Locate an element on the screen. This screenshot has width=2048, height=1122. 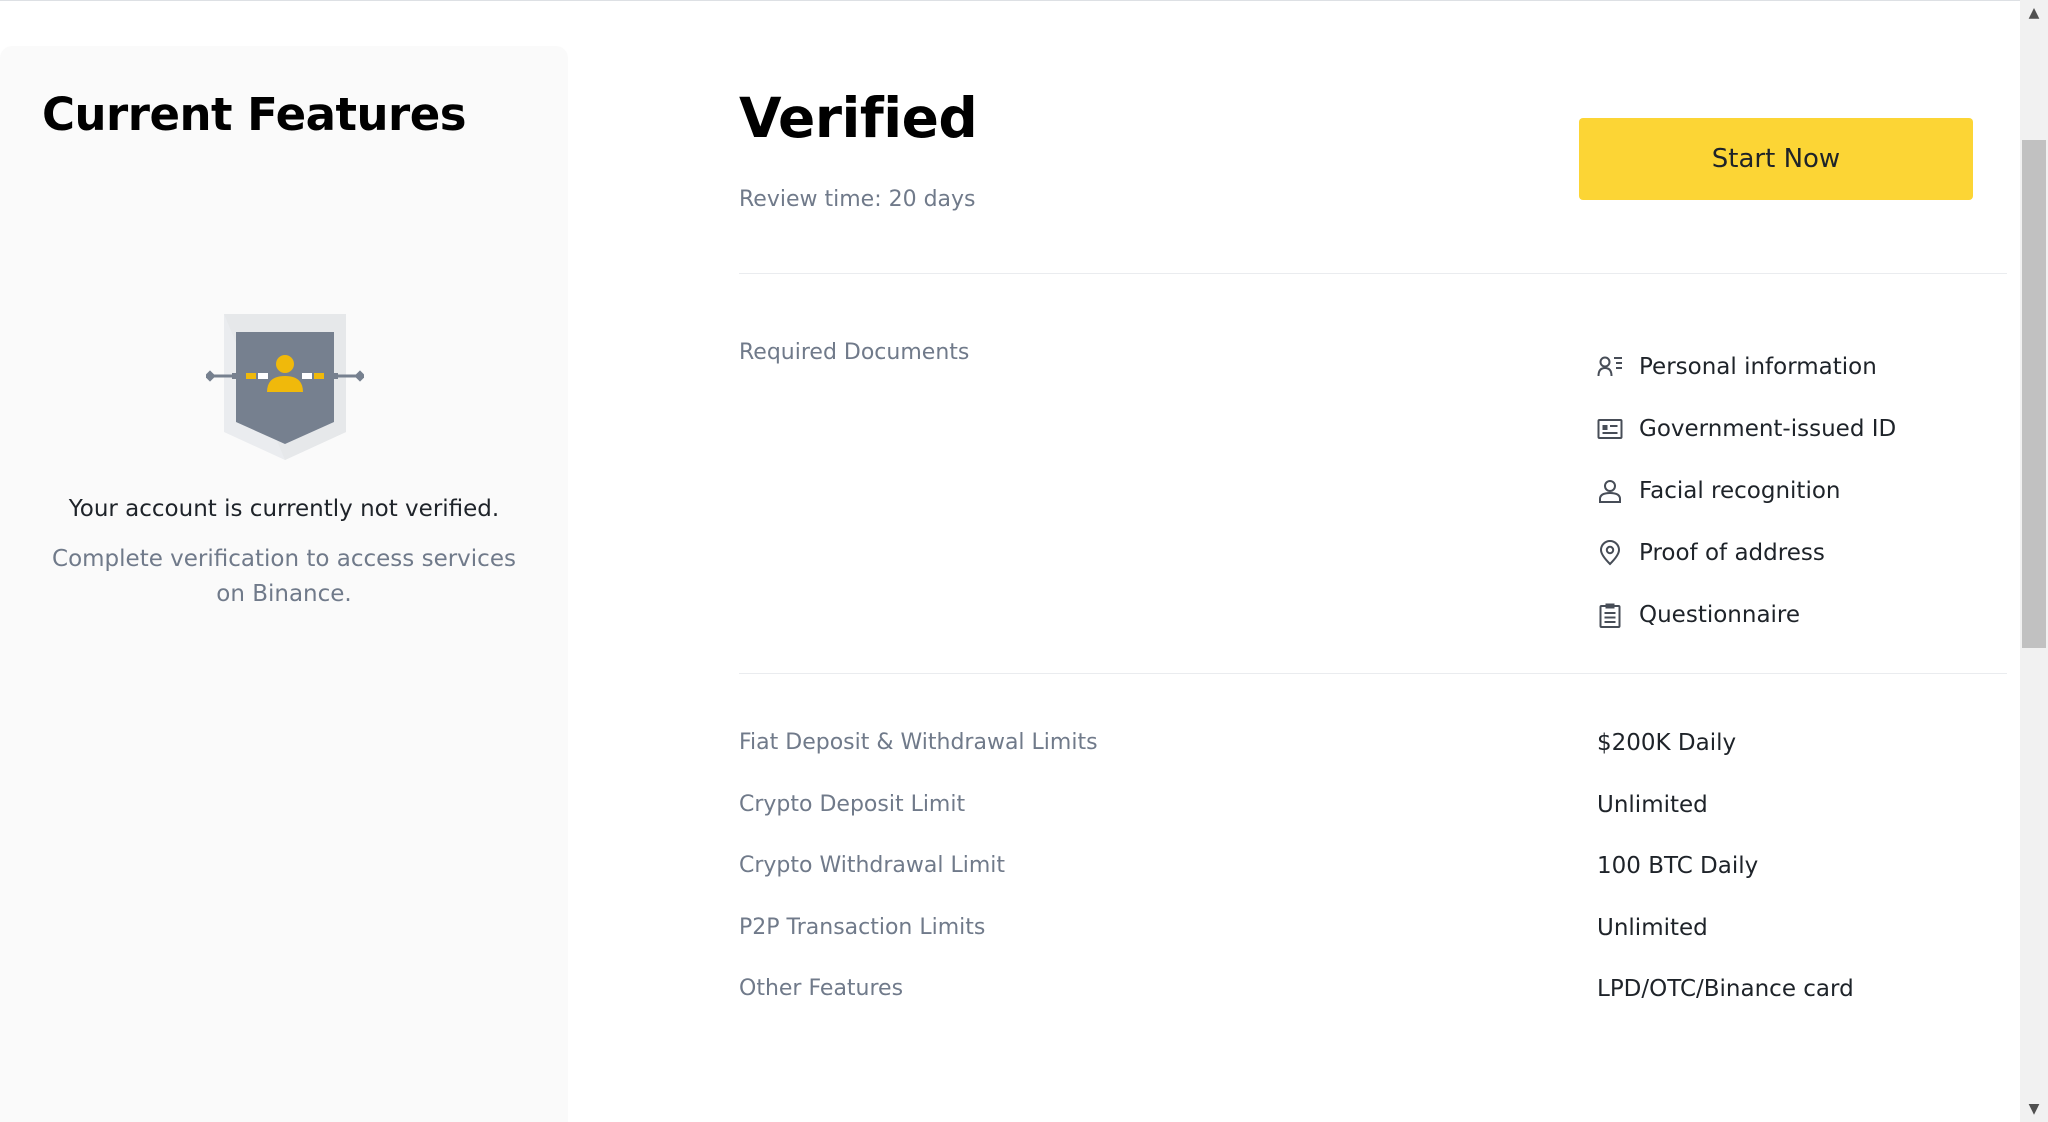
list-item: Proof of address is located at coordinates (1746, 553).